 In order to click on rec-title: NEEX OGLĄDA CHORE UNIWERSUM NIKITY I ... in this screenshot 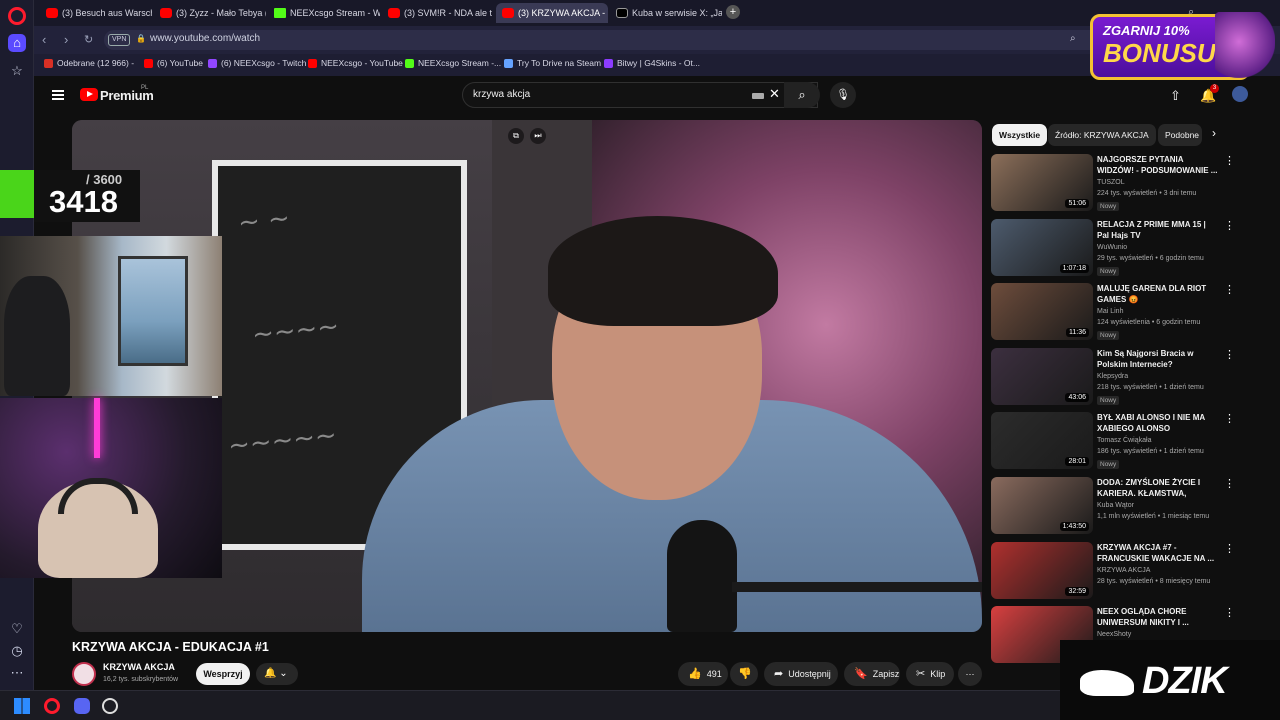, I will do `click(1158, 617)`.